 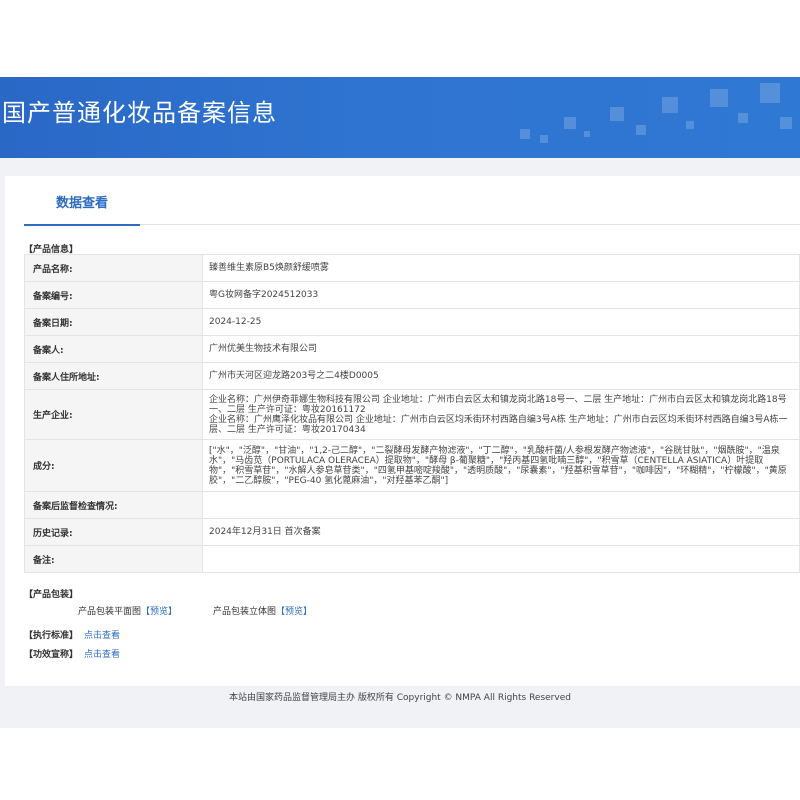 I want to click on row-label: 产品名称:, so click(x=113, y=268).